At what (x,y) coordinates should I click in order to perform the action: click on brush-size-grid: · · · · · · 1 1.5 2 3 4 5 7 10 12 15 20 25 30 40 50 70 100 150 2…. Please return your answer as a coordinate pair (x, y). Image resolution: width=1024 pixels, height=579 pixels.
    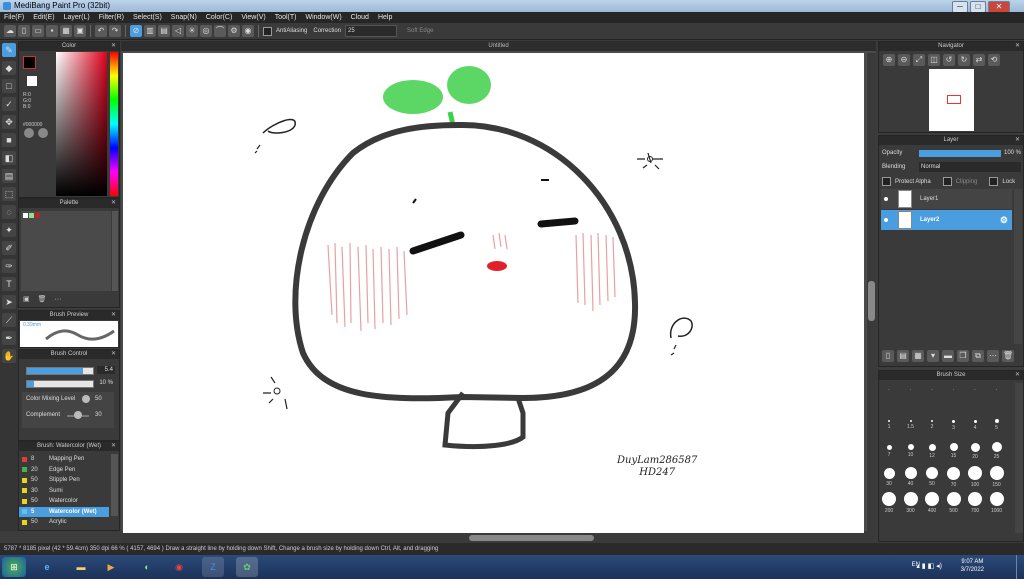
    Looking at the image, I should click on (944, 461).